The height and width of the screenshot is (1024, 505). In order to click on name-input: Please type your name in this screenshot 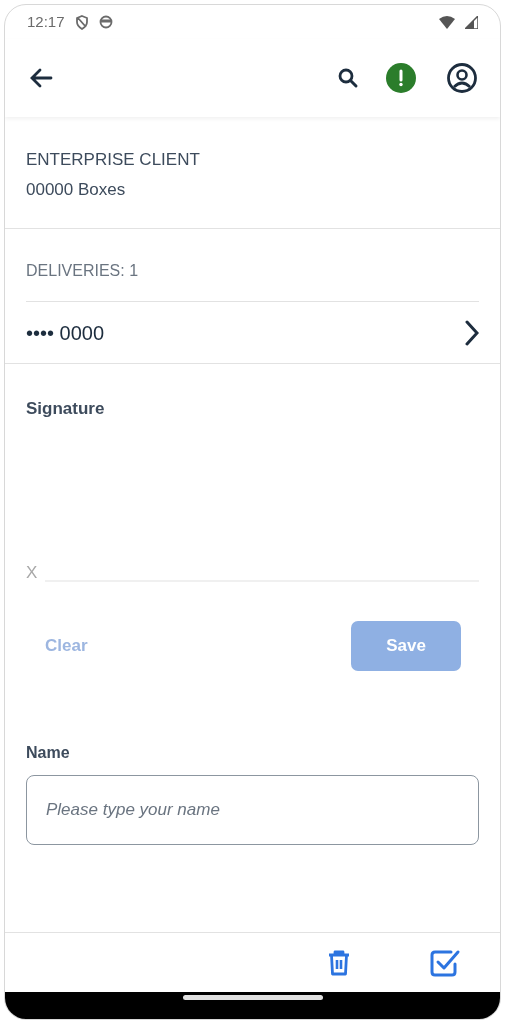, I will do `click(252, 810)`.